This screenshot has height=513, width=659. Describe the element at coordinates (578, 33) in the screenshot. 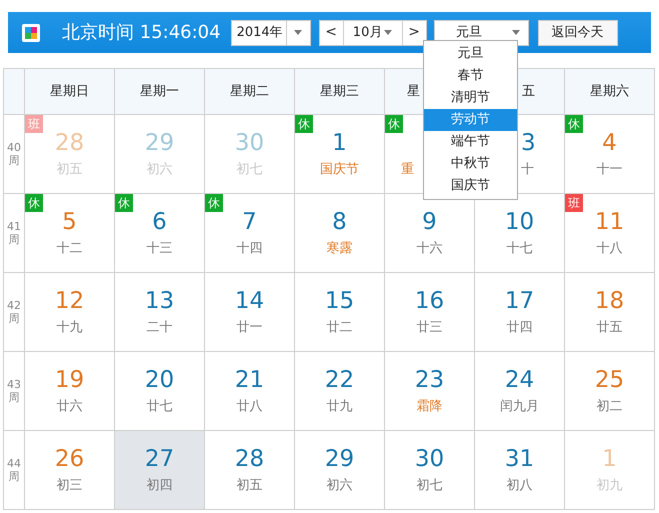

I see `back-to-today-button: 返回今天` at that location.